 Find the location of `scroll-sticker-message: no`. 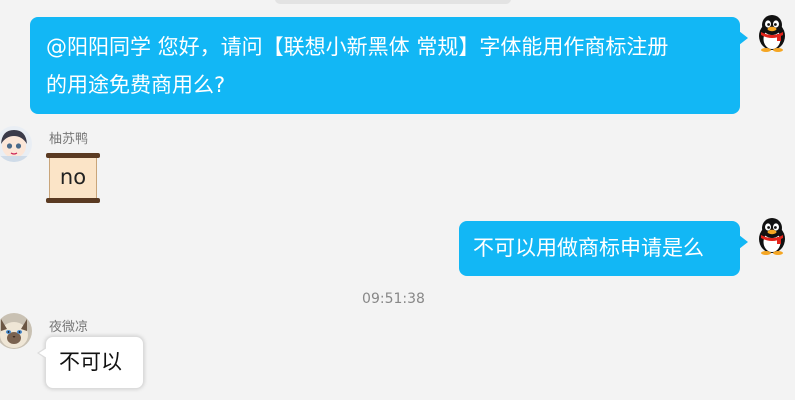

scroll-sticker-message: no is located at coordinates (73, 178).